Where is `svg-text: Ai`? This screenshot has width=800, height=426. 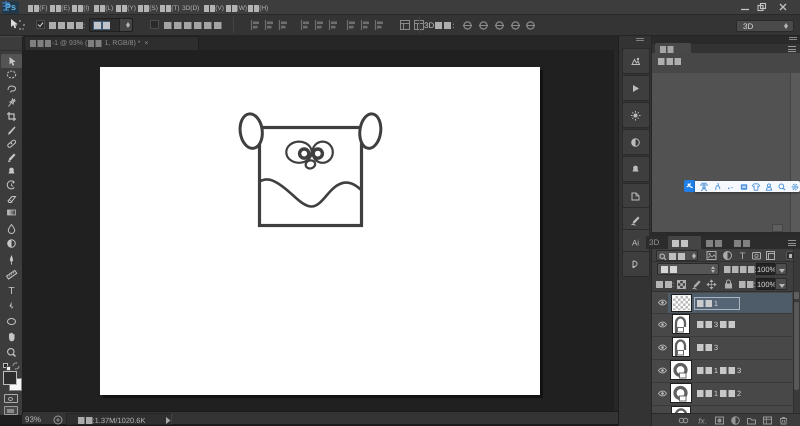
svg-text: Ai is located at coordinates (635, 243).